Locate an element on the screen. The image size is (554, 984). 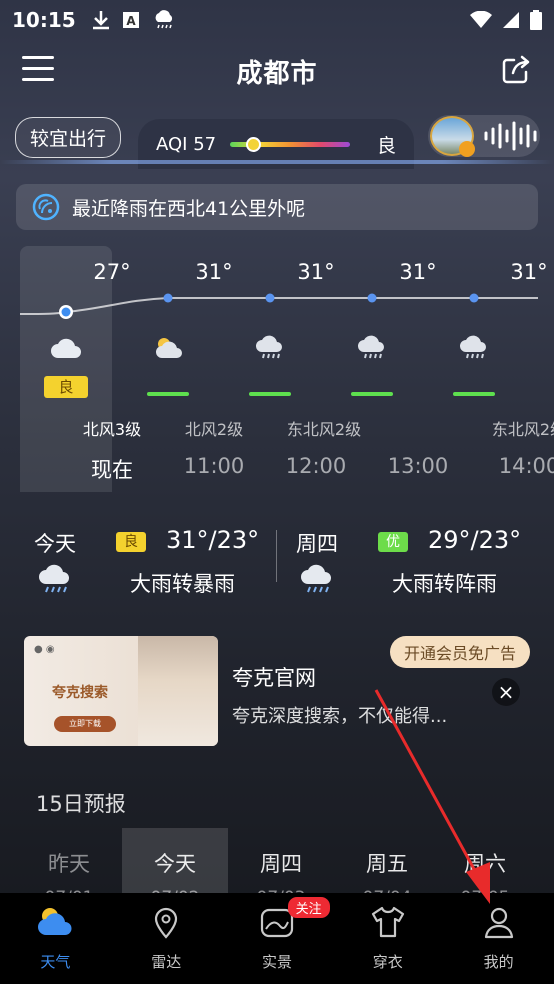
video-thumbnail is located at coordinates (452, 136).